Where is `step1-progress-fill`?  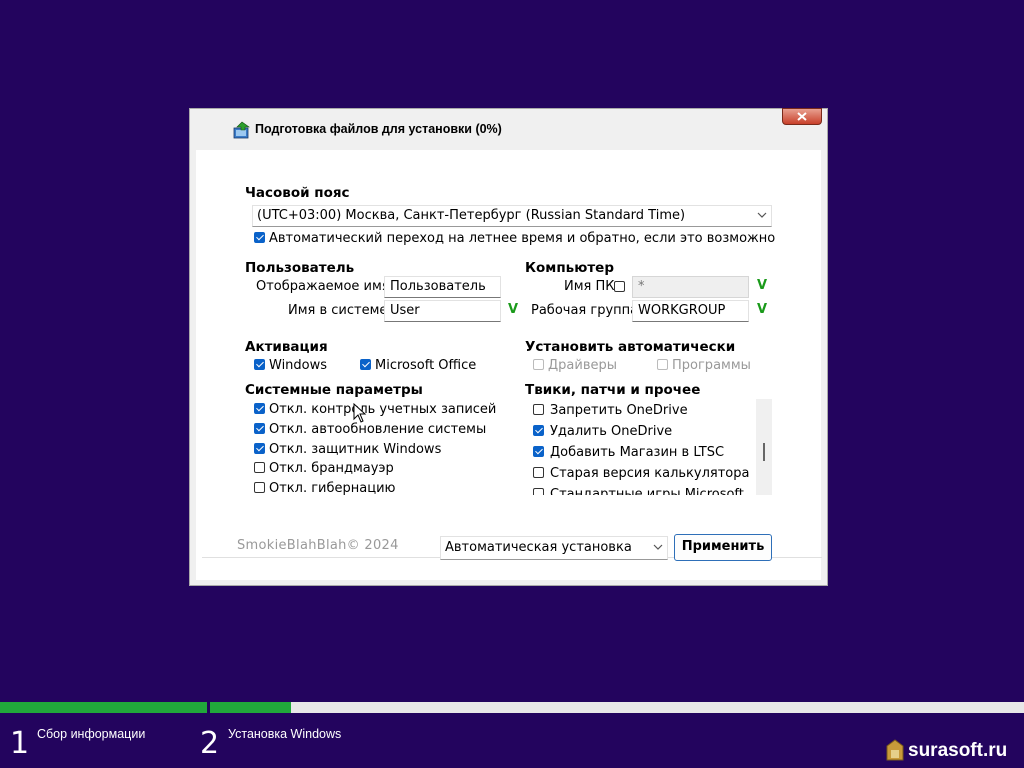
step1-progress-fill is located at coordinates (103, 707).